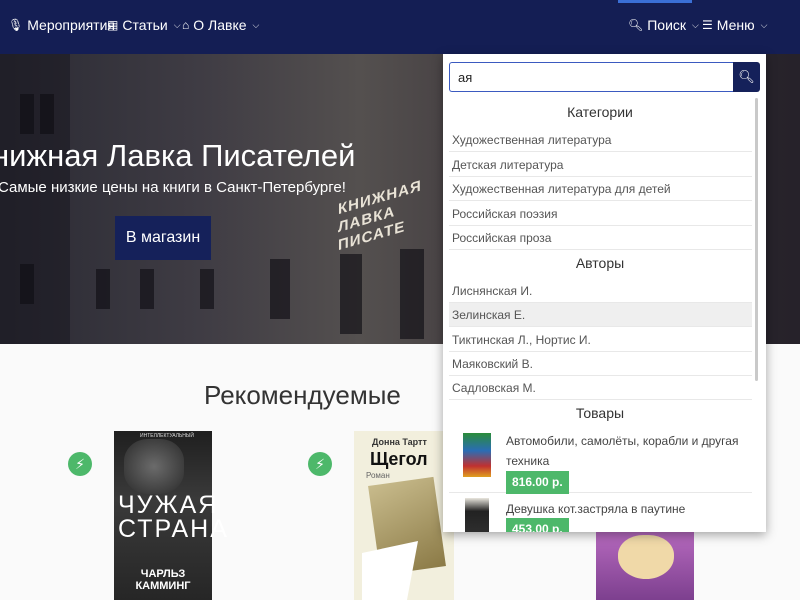 This screenshot has width=800, height=600. Describe the element at coordinates (154, 466) in the screenshot. I see `cover-portrait` at that location.